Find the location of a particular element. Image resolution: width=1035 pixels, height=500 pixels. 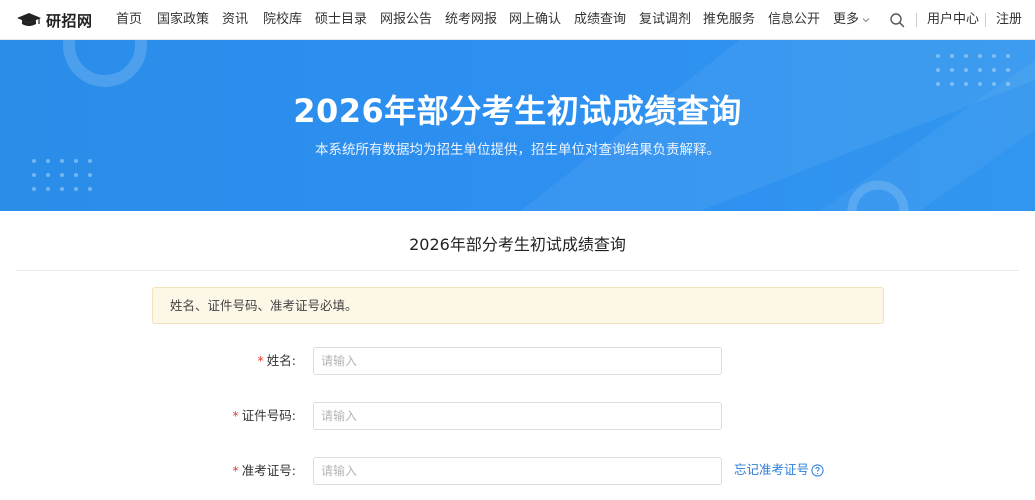

hero-subtitle: 本系统所有数据均为招生单位提供，招生单位对查询结果负责解释。 is located at coordinates (517, 150).